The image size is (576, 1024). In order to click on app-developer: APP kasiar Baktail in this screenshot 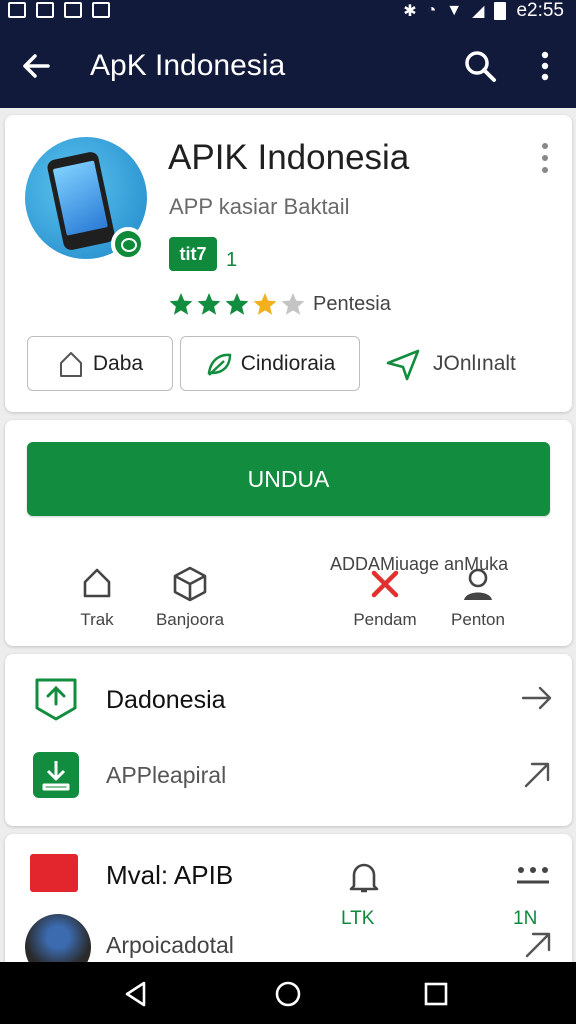, I will do `click(259, 207)`.